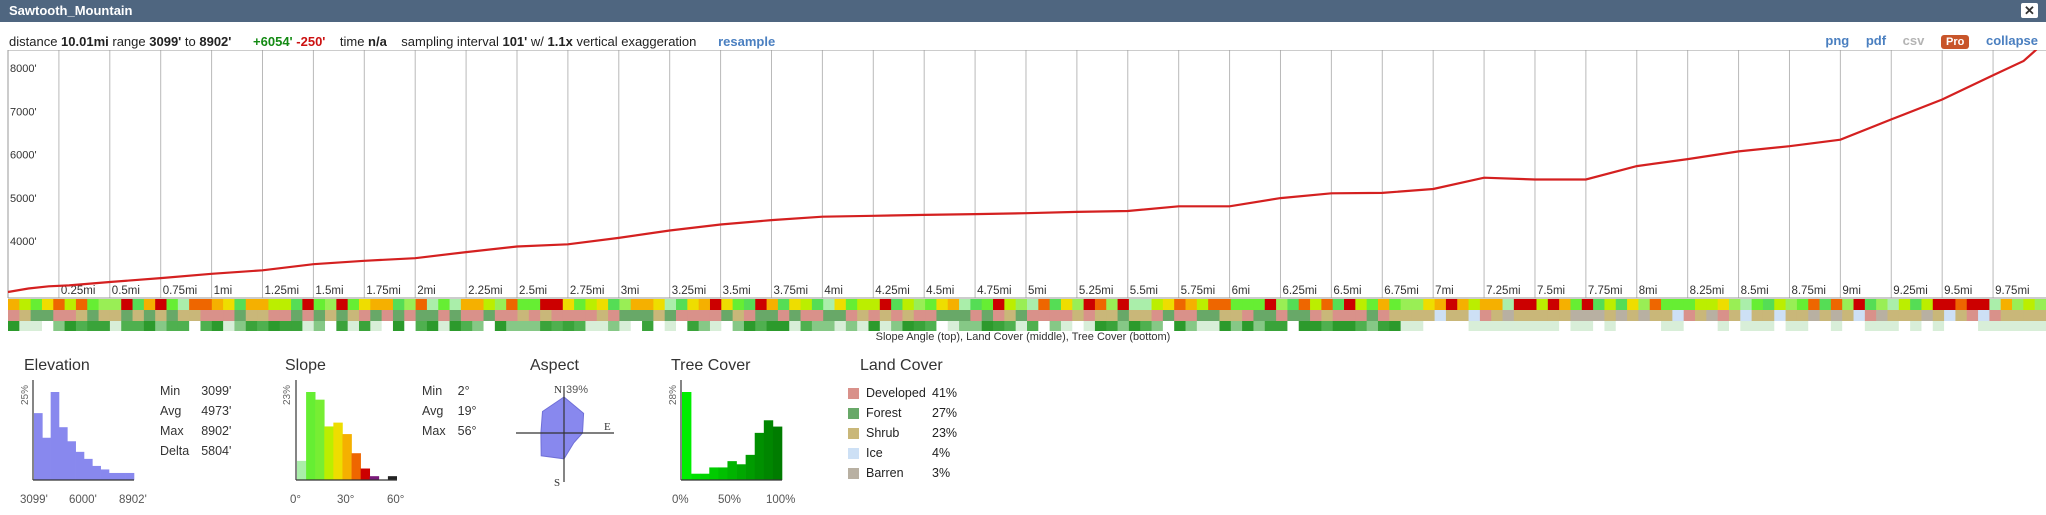 This screenshot has height=515, width=2046. Describe the element at coordinates (746, 41) in the screenshot. I see `resample-link: resample` at that location.